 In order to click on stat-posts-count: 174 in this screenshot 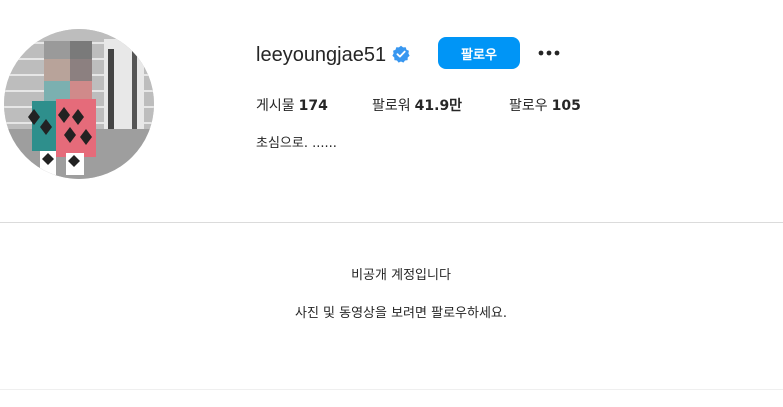, I will do `click(313, 106)`.